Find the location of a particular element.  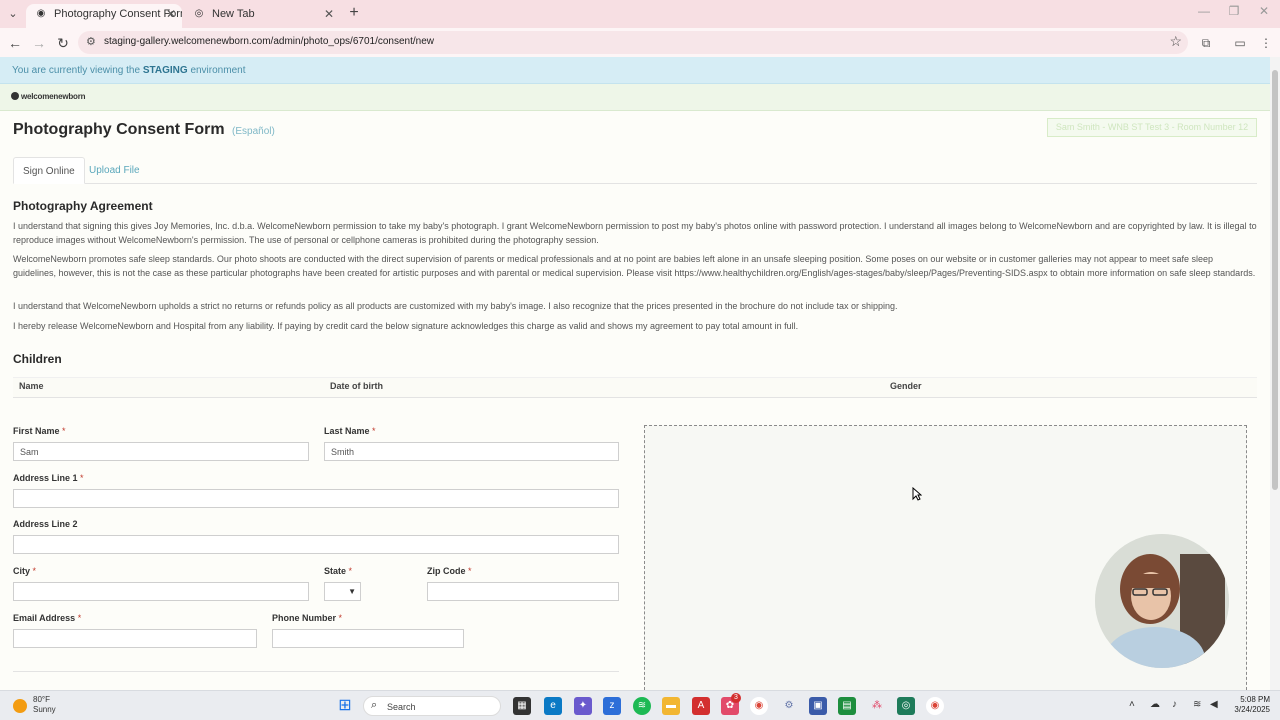

tray-chevron-up-icon: ˄ is located at coordinates (1132, 704).